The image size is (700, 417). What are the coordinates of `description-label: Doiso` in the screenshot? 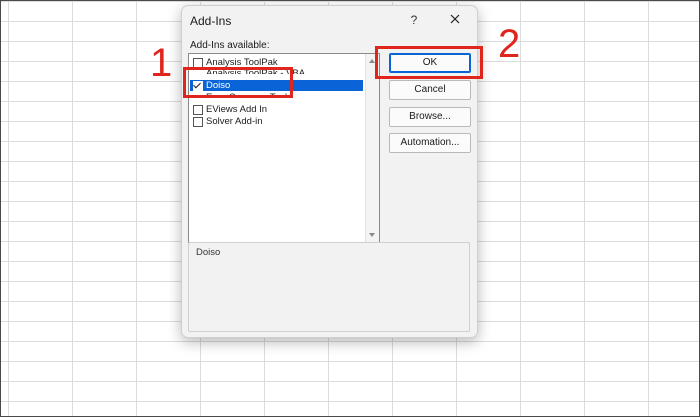 It's located at (208, 252).